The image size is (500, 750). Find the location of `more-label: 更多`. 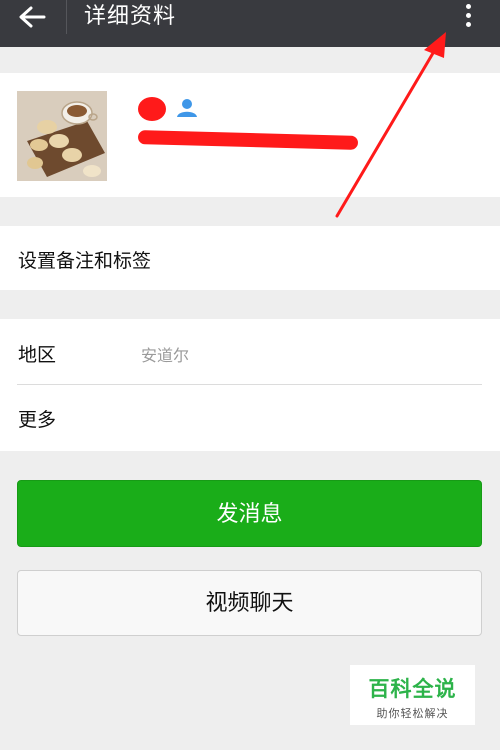

more-label: 更多 is located at coordinates (37, 420).